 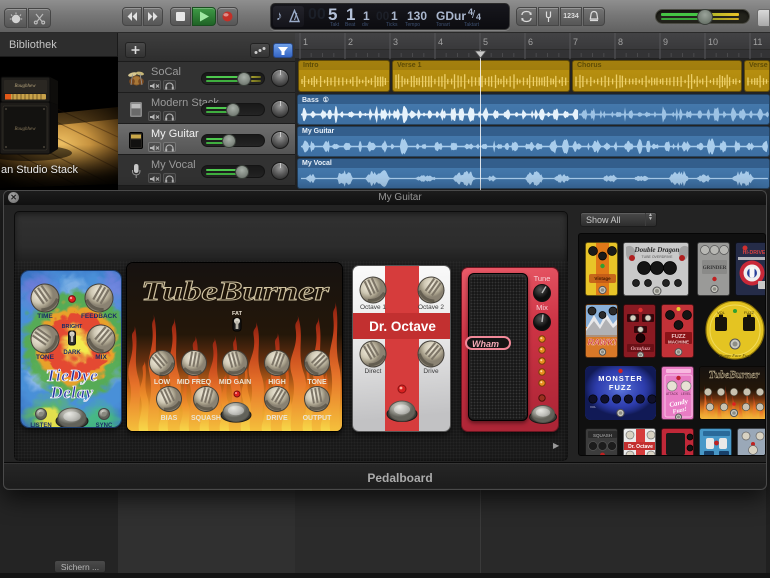 What do you see at coordinates (101, 357) in the screenshot?
I see `svg-text: MIX` at bounding box center [101, 357].